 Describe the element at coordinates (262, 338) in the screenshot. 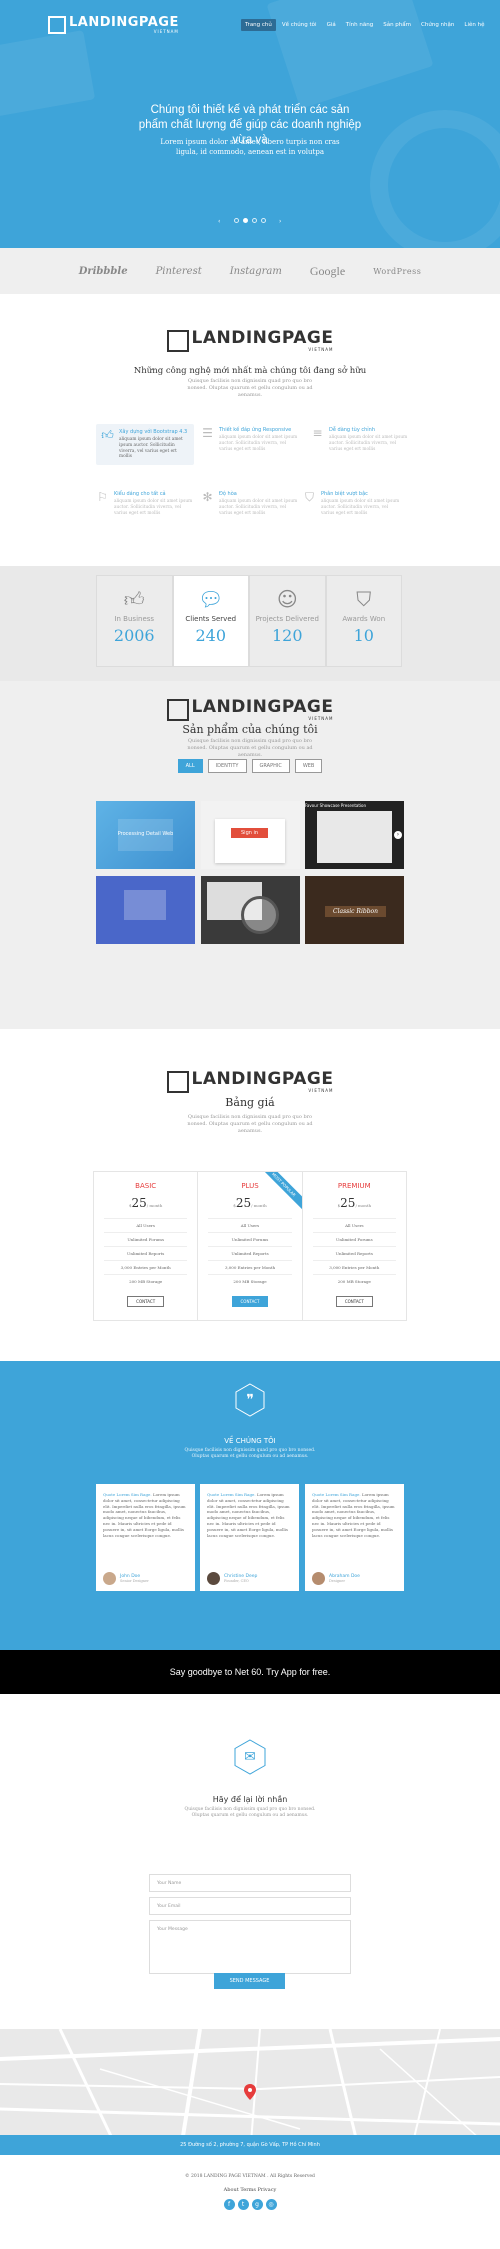

I see `logo-text: LANDINGPAGE` at that location.